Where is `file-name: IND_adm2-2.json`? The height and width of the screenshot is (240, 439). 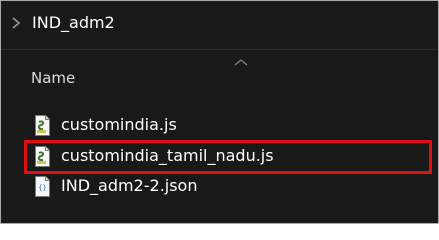 file-name: IND_adm2-2.json is located at coordinates (129, 186).